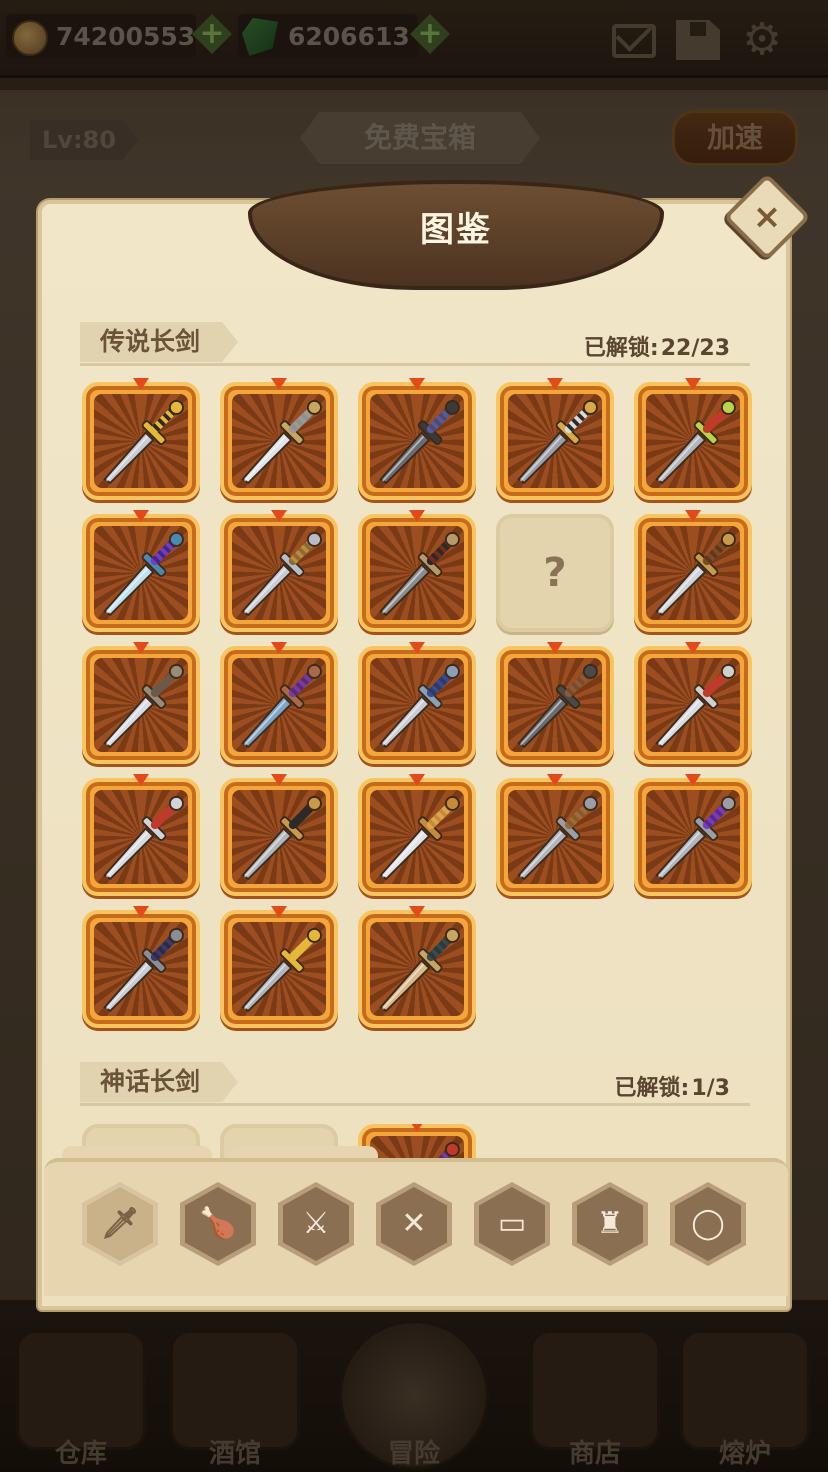 The image size is (828, 1472). I want to click on question-mark-icon: ?, so click(555, 573).